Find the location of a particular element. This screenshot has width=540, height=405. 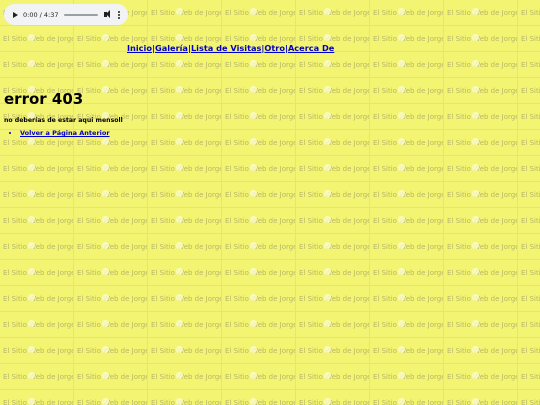

more-options-icon is located at coordinates (118, 14).